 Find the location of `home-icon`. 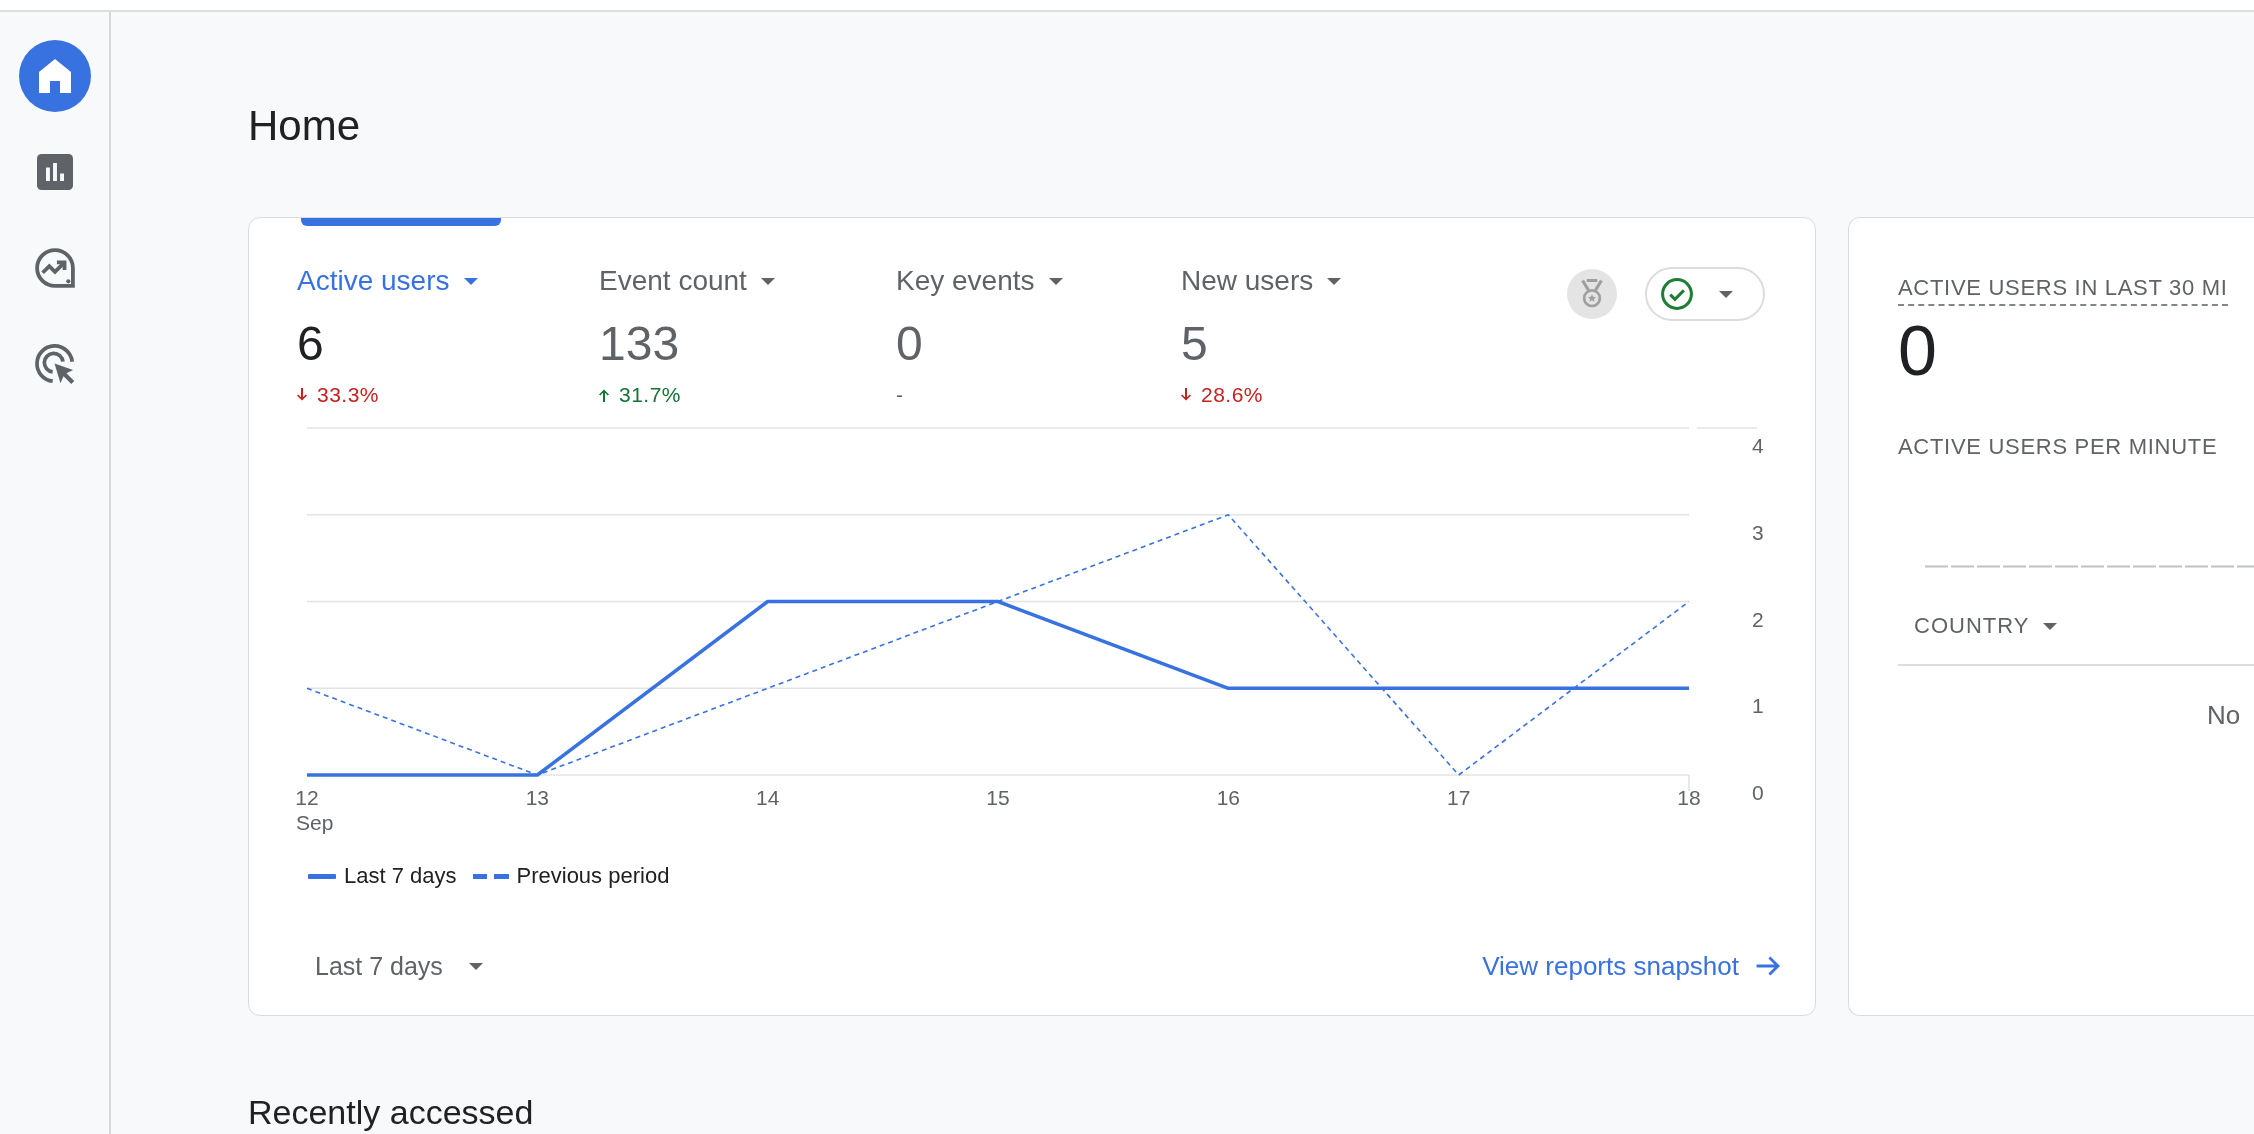

home-icon is located at coordinates (54, 76).